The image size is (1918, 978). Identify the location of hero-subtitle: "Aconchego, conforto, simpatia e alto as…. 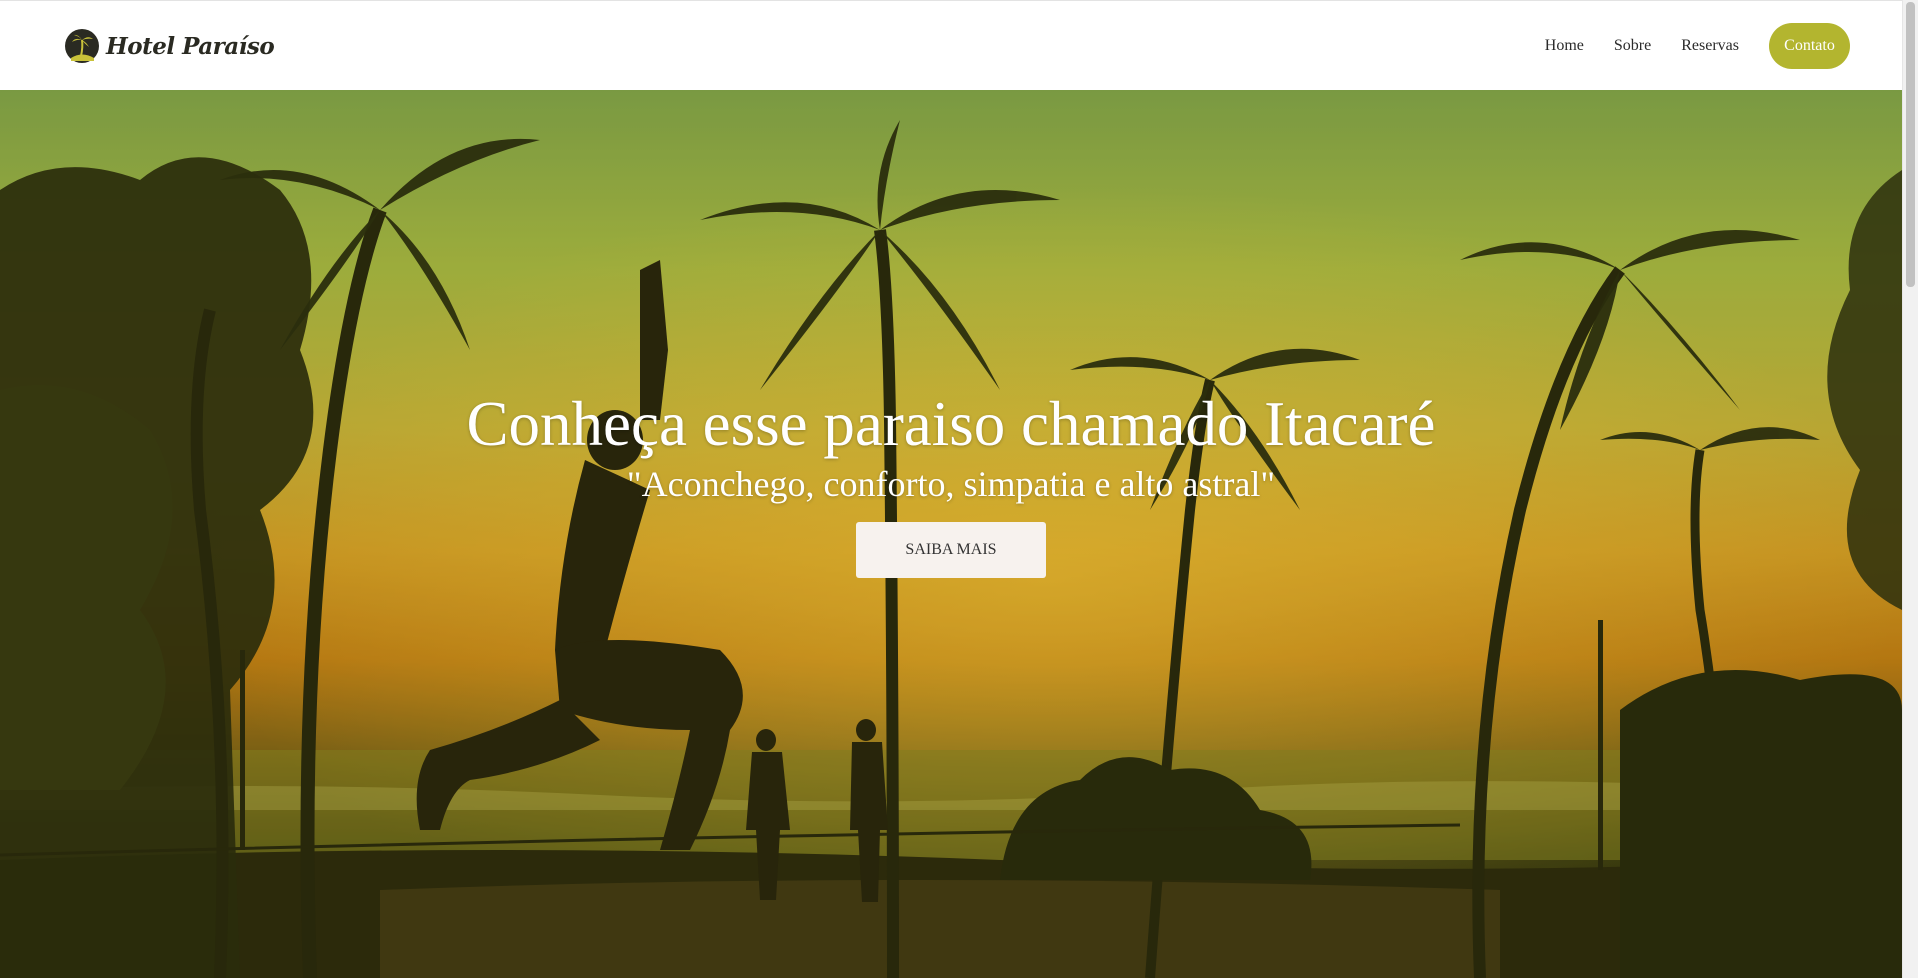
(951, 484).